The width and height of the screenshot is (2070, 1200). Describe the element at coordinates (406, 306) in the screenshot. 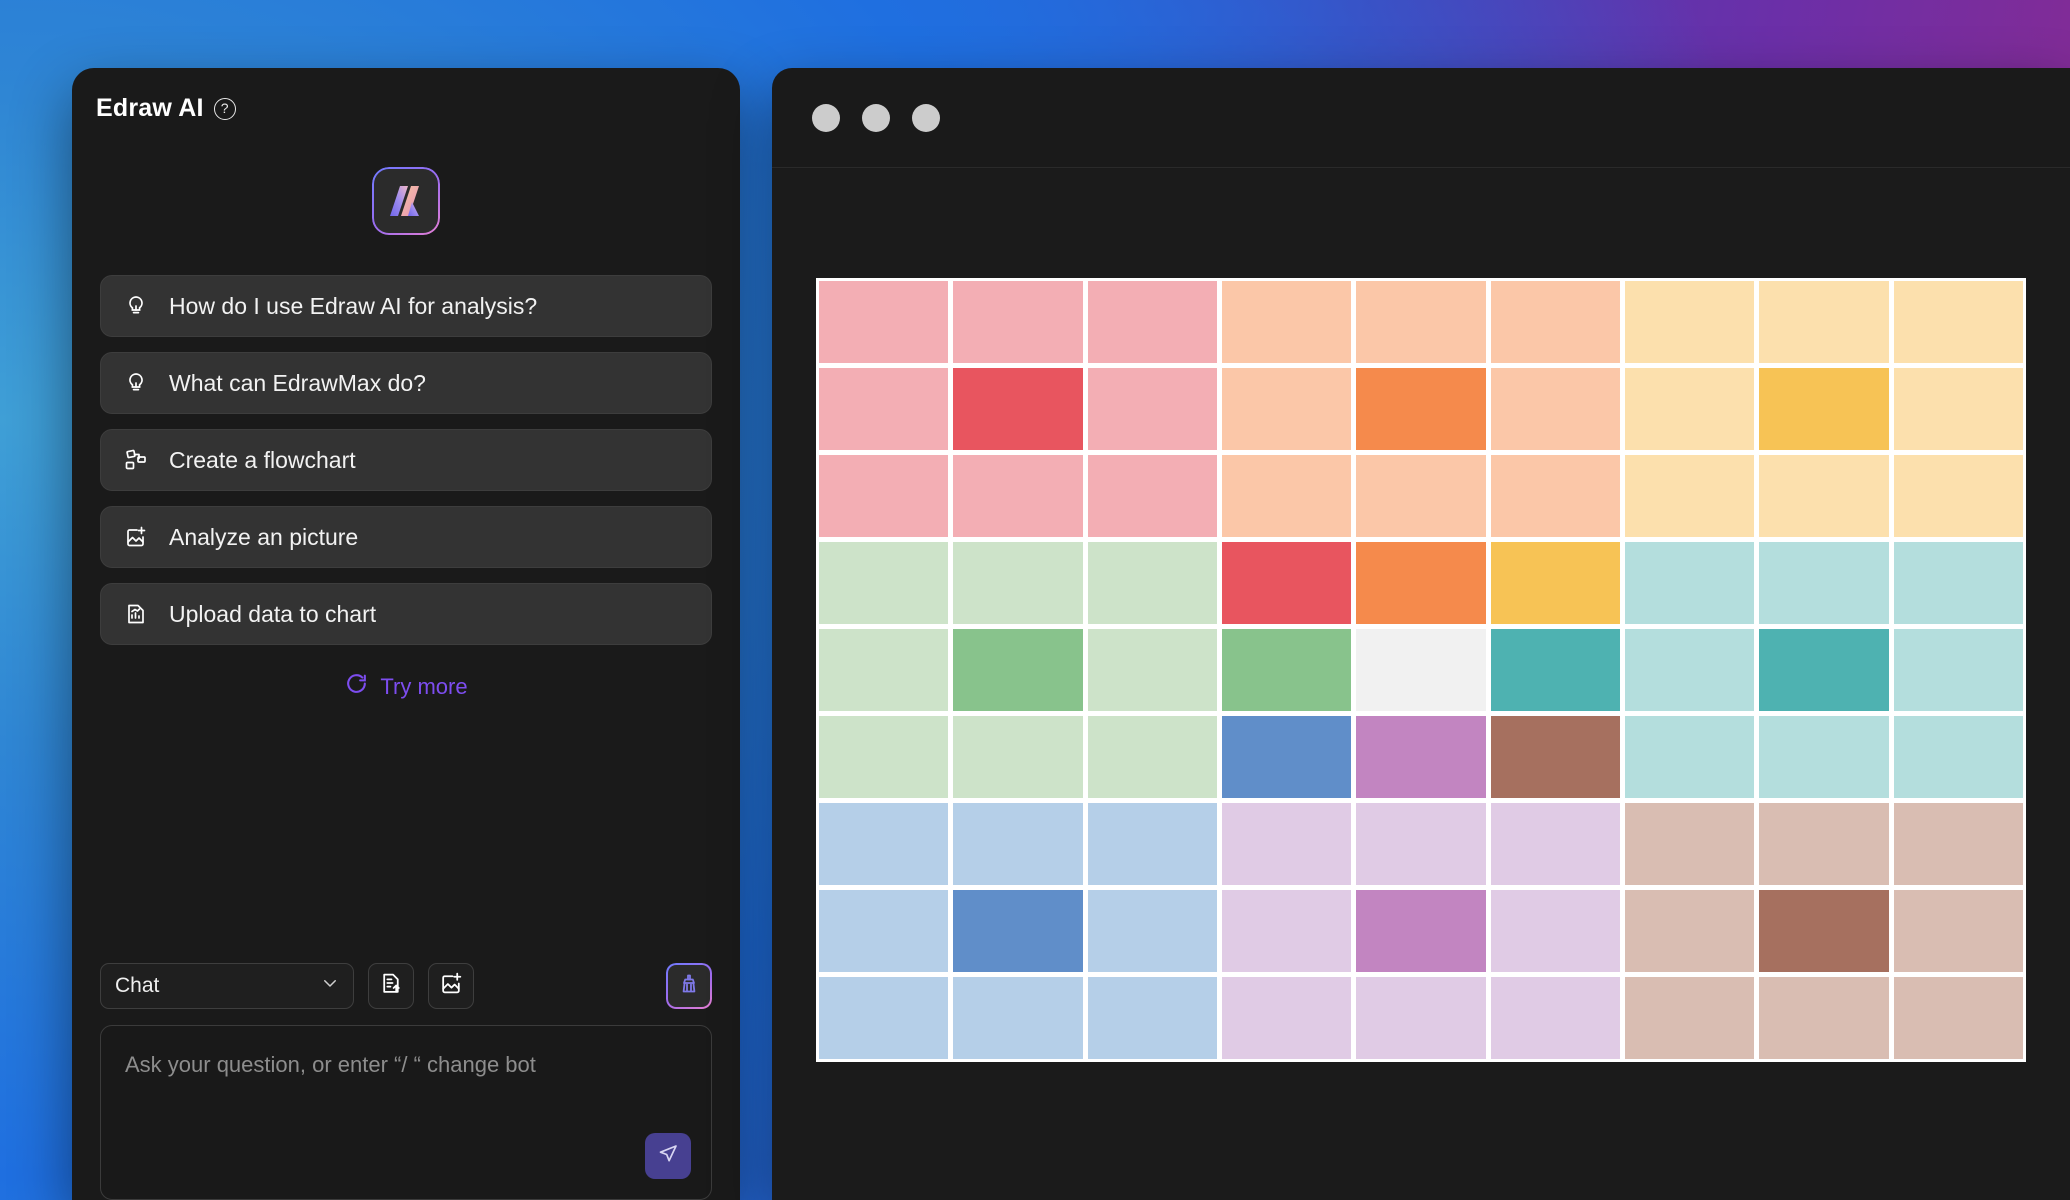

I see `suggestion-how-do-i-use-edraw-ai: How do I use Edraw AI for analysis?` at that location.